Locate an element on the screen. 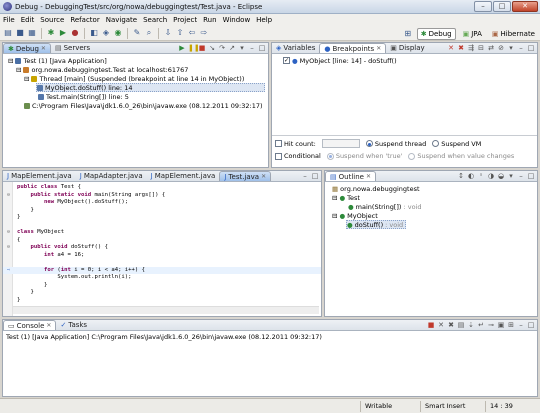 The width and height of the screenshot is (540, 413). hit-count-input is located at coordinates (340, 143).